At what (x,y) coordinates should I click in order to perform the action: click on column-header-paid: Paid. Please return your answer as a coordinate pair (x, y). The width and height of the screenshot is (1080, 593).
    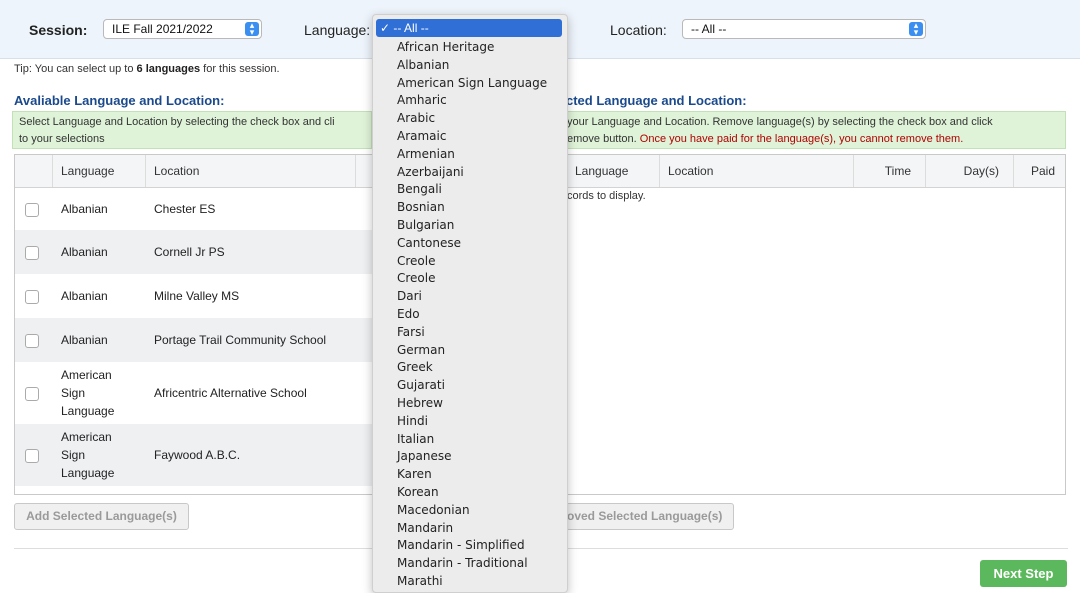
    Looking at the image, I should click on (1039, 171).